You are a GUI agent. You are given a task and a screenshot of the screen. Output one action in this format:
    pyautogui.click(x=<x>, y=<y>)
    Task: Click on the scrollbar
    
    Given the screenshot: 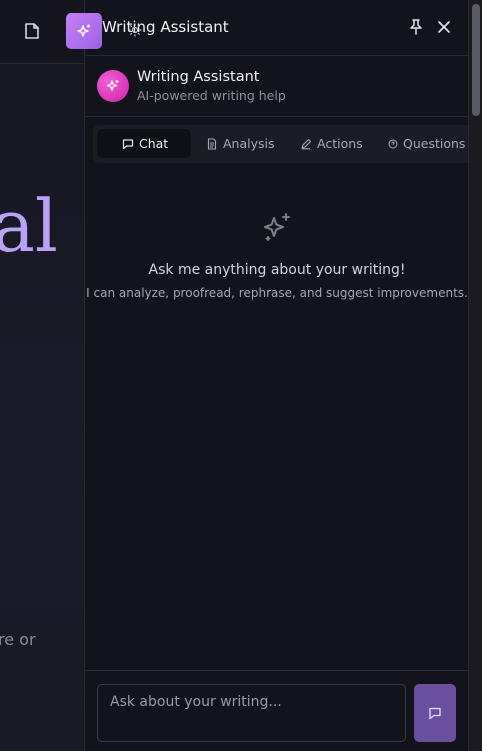 What is the action you would take?
    pyautogui.click(x=475, y=375)
    